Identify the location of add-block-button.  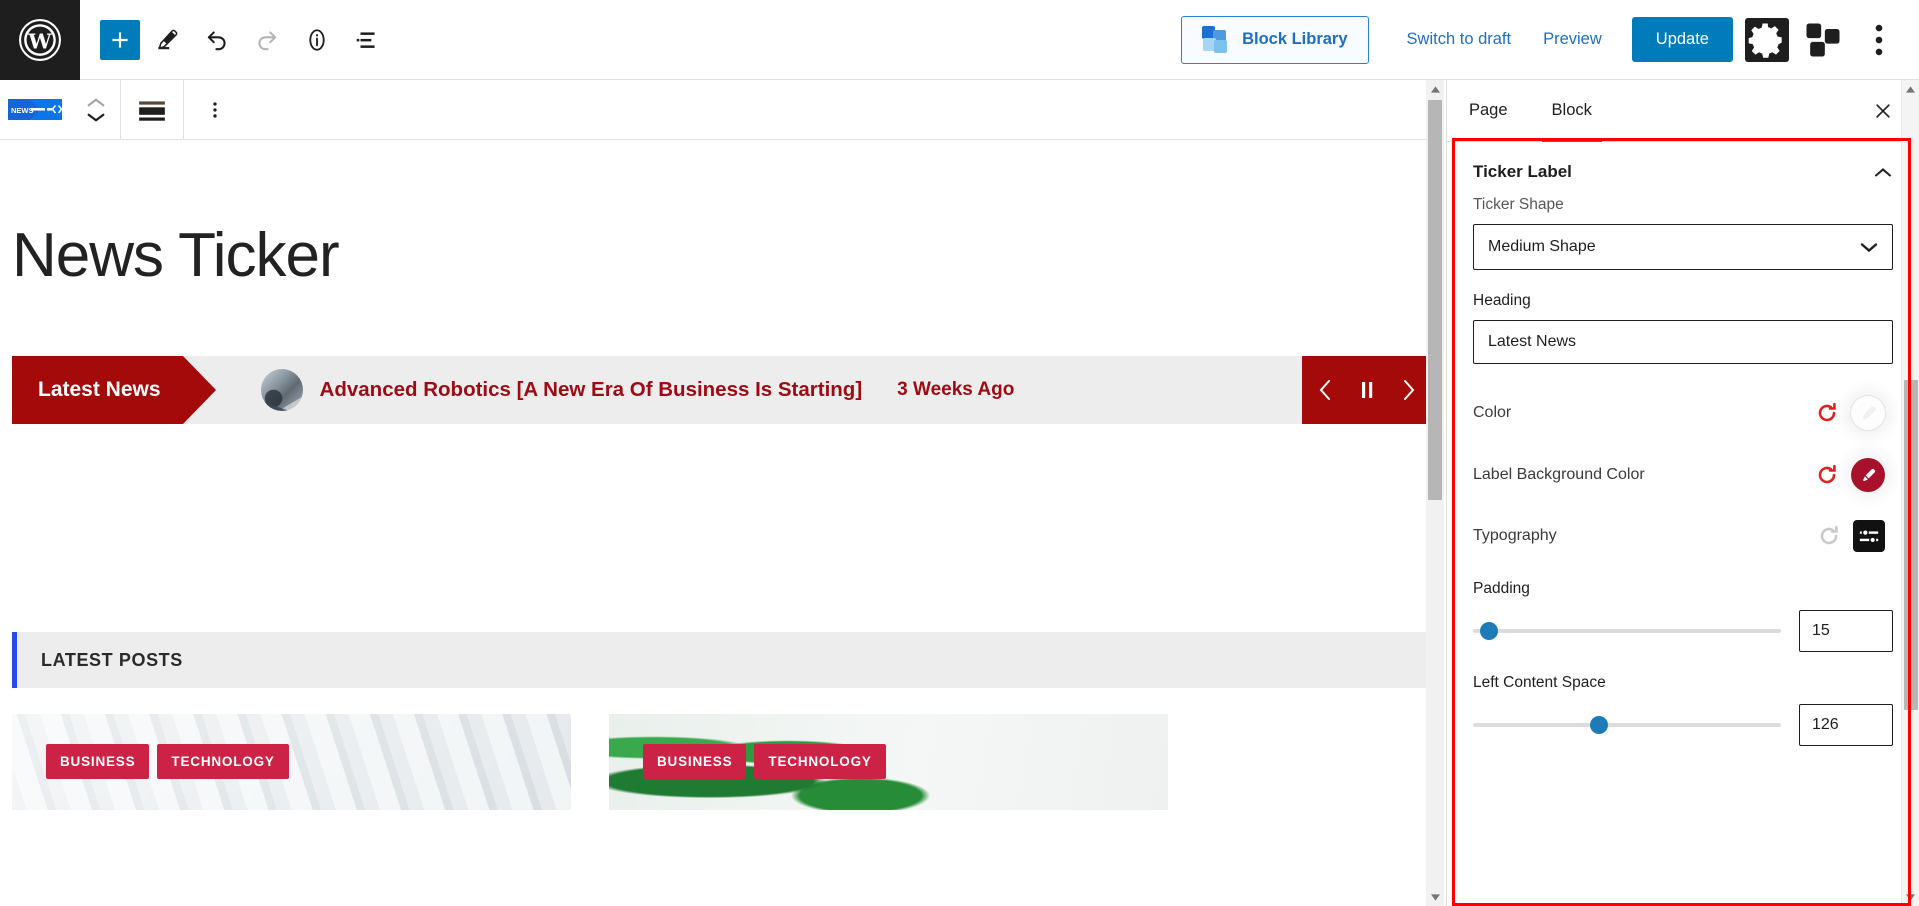
(120, 39).